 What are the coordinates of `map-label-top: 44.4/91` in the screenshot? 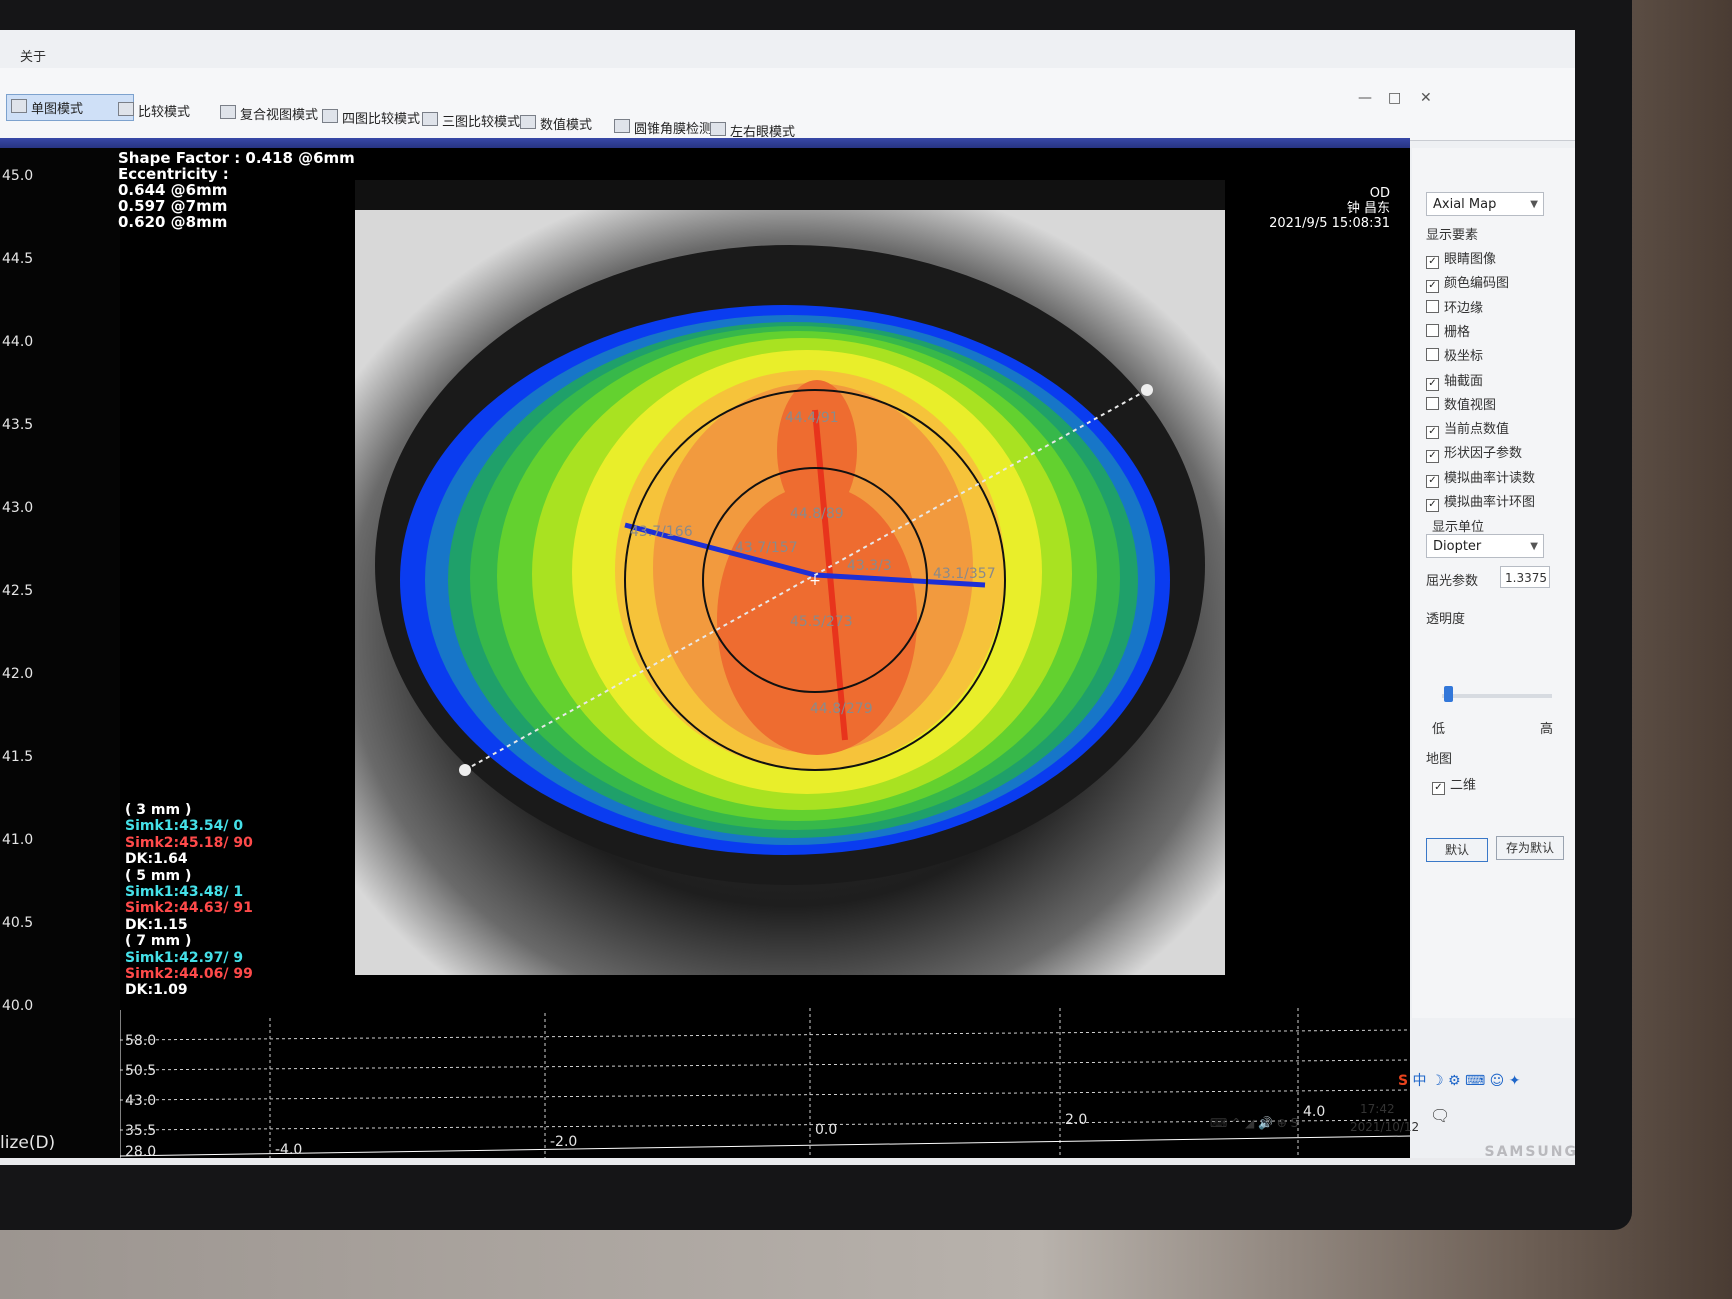 It's located at (812, 418).